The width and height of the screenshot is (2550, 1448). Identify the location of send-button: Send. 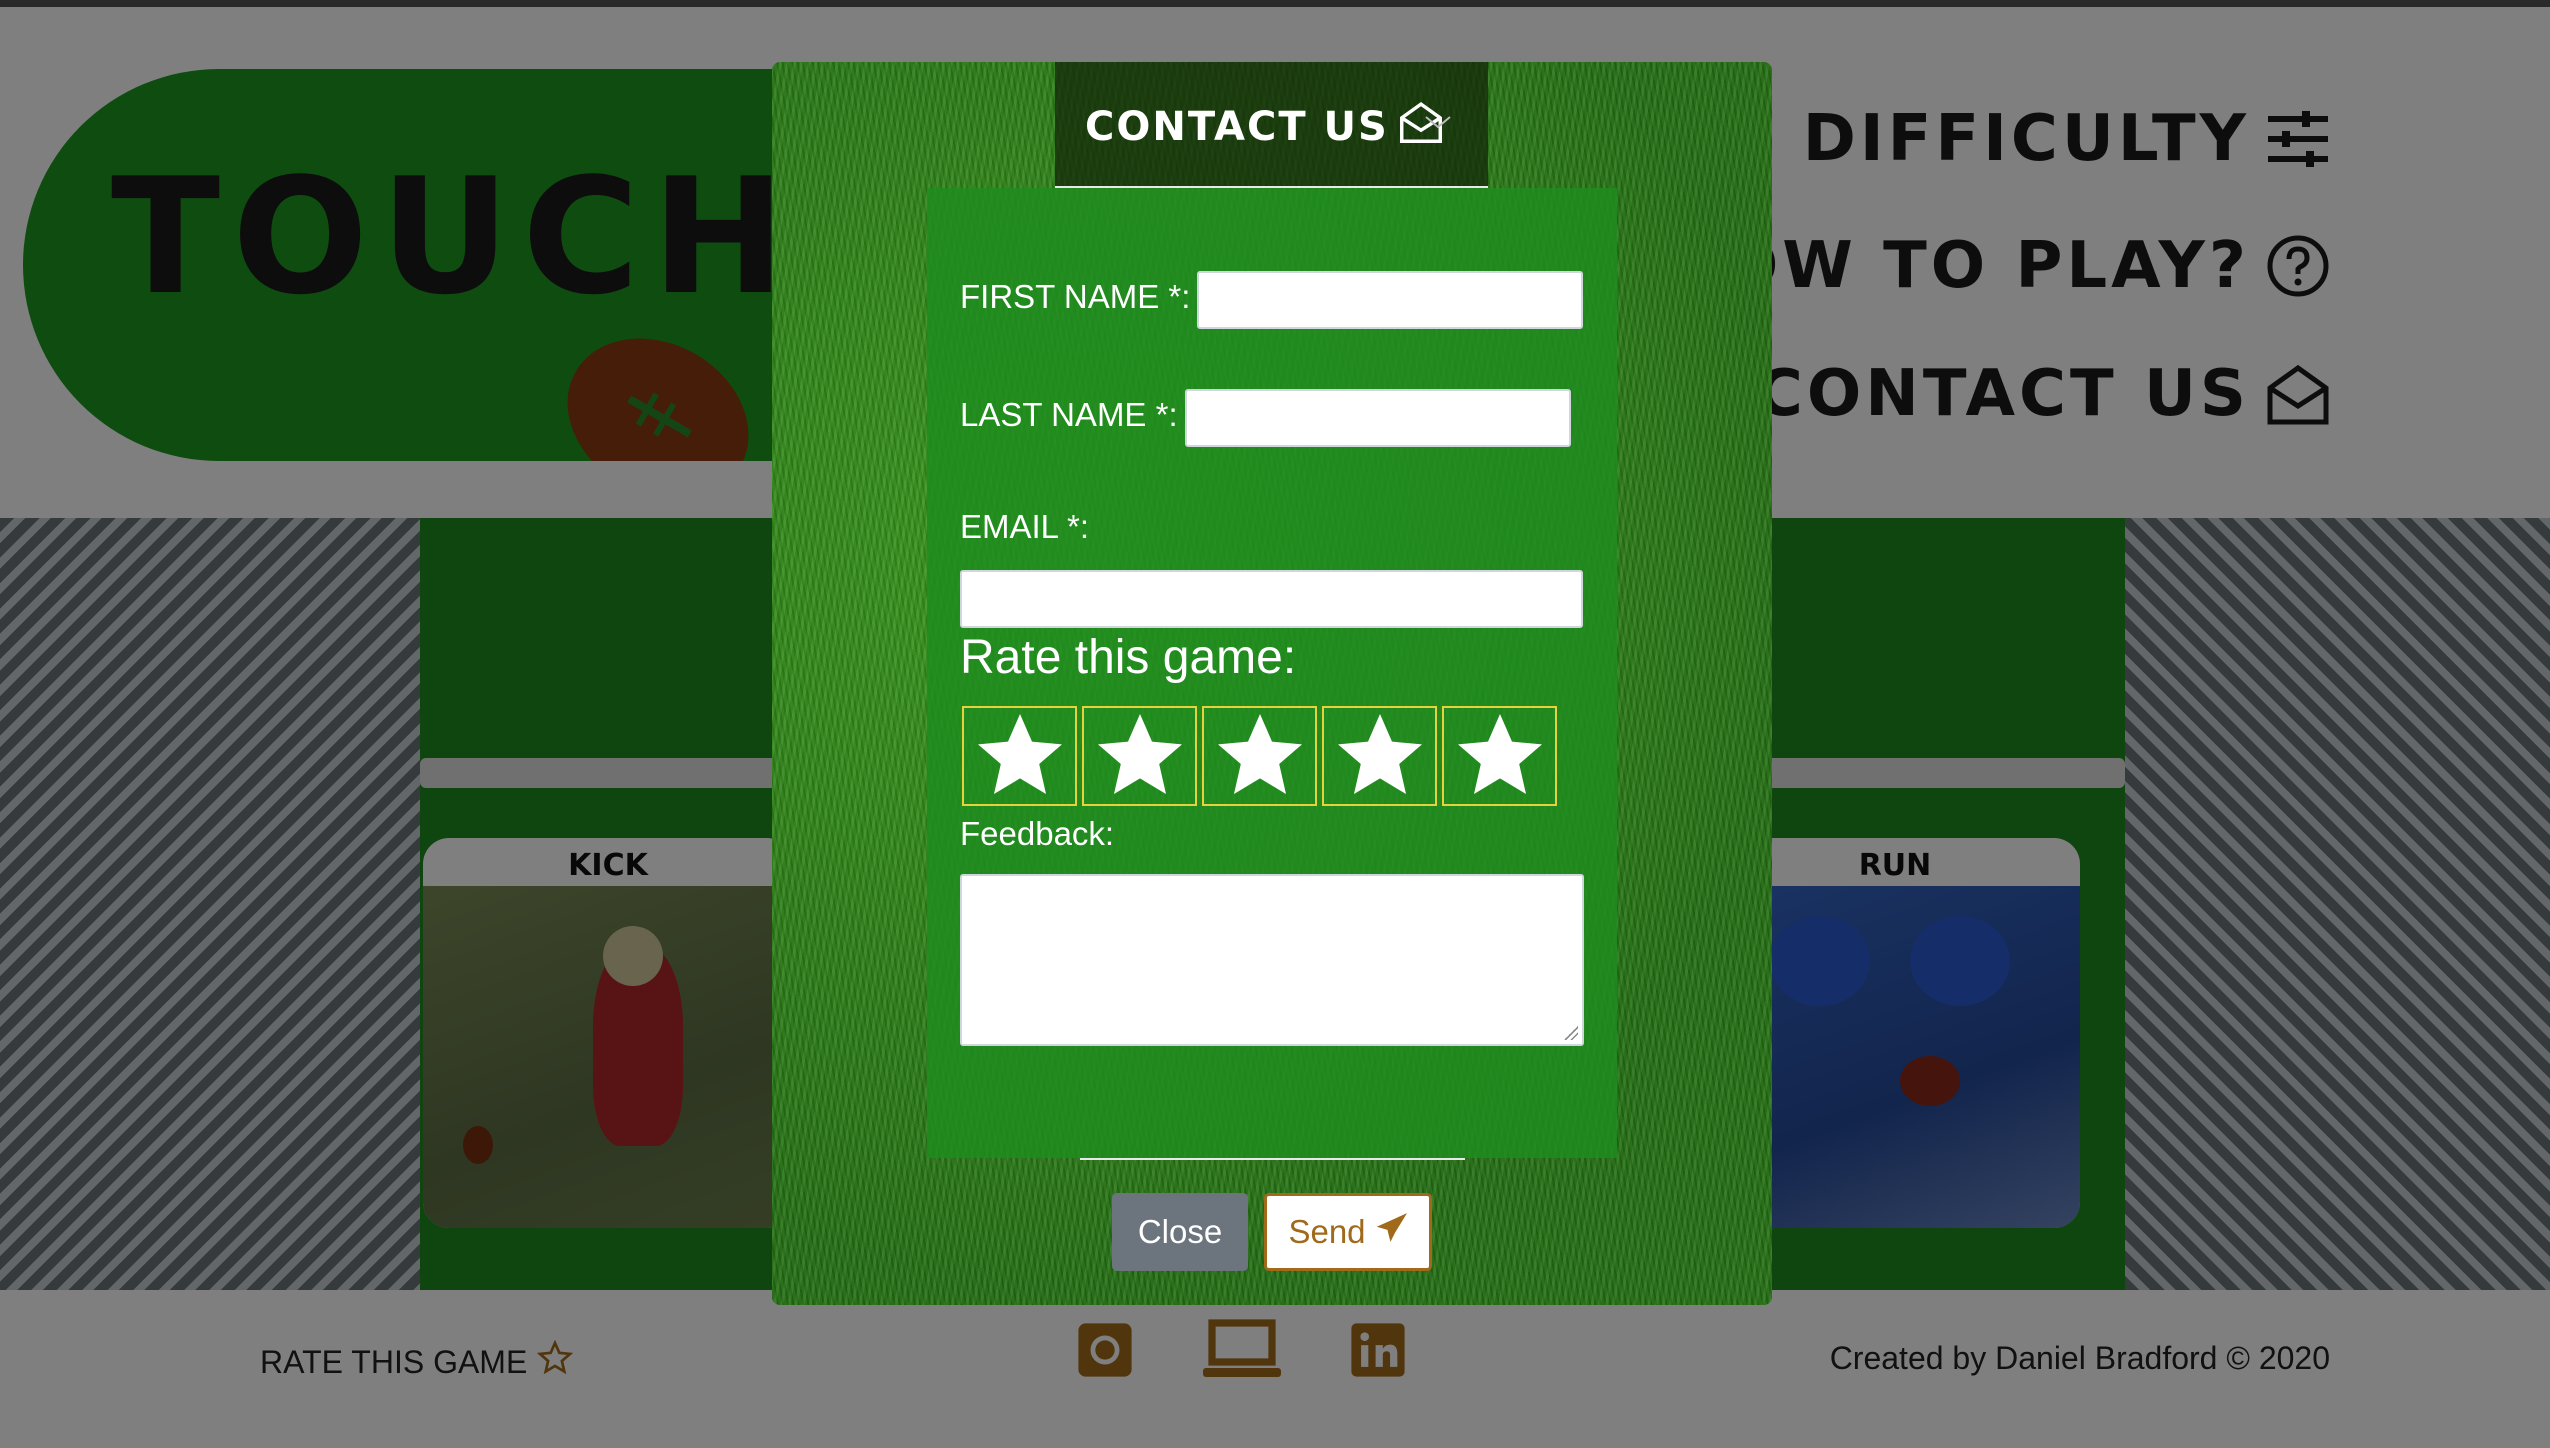
(1348, 1232).